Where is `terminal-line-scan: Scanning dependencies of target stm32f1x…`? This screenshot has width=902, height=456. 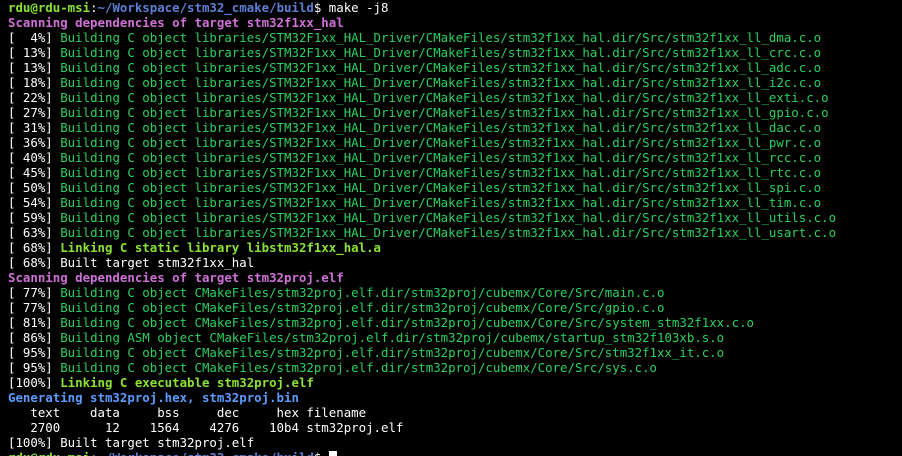 terminal-line-scan: Scanning dependencies of target stm32f1x… is located at coordinates (455, 22).